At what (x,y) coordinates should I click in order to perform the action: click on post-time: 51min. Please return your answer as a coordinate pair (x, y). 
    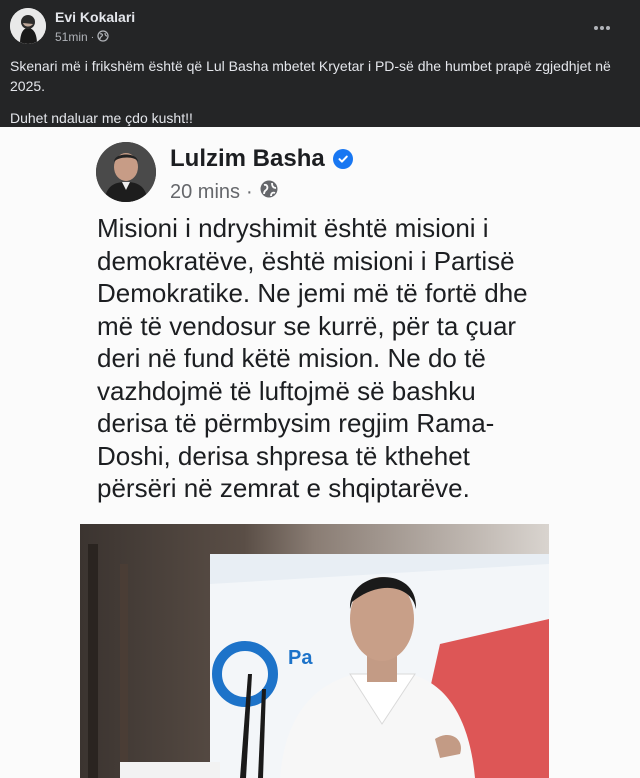
    Looking at the image, I should click on (71, 37).